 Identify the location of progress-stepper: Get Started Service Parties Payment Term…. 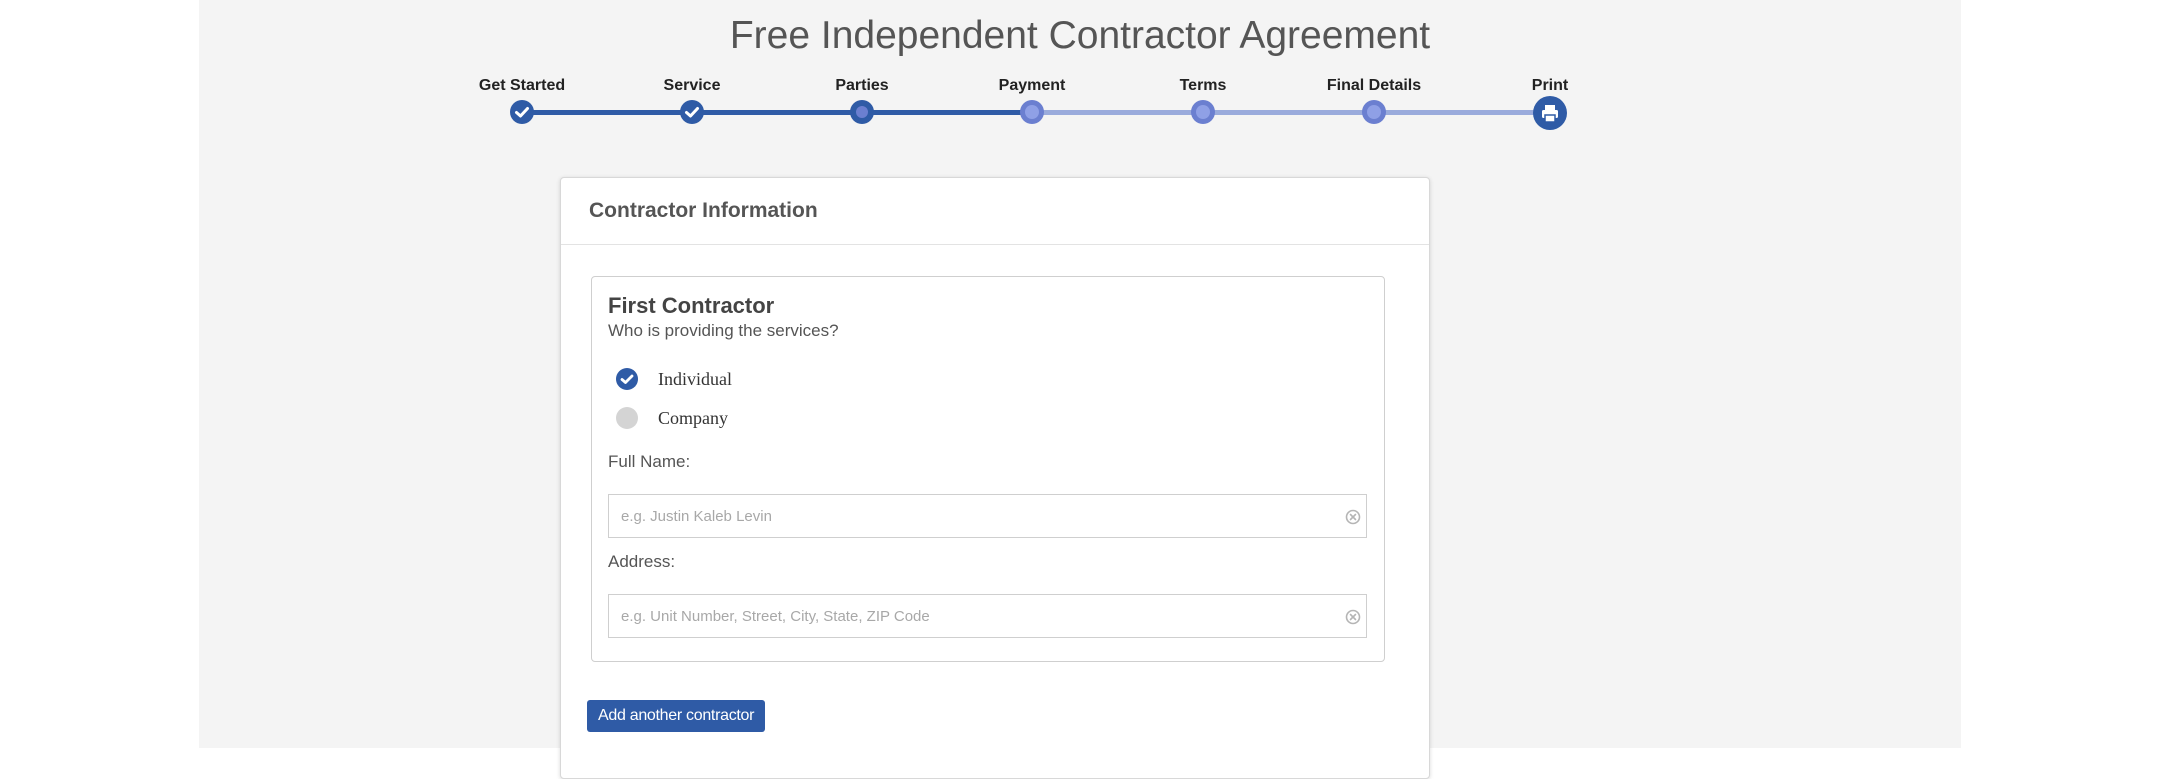
(1080, 102).